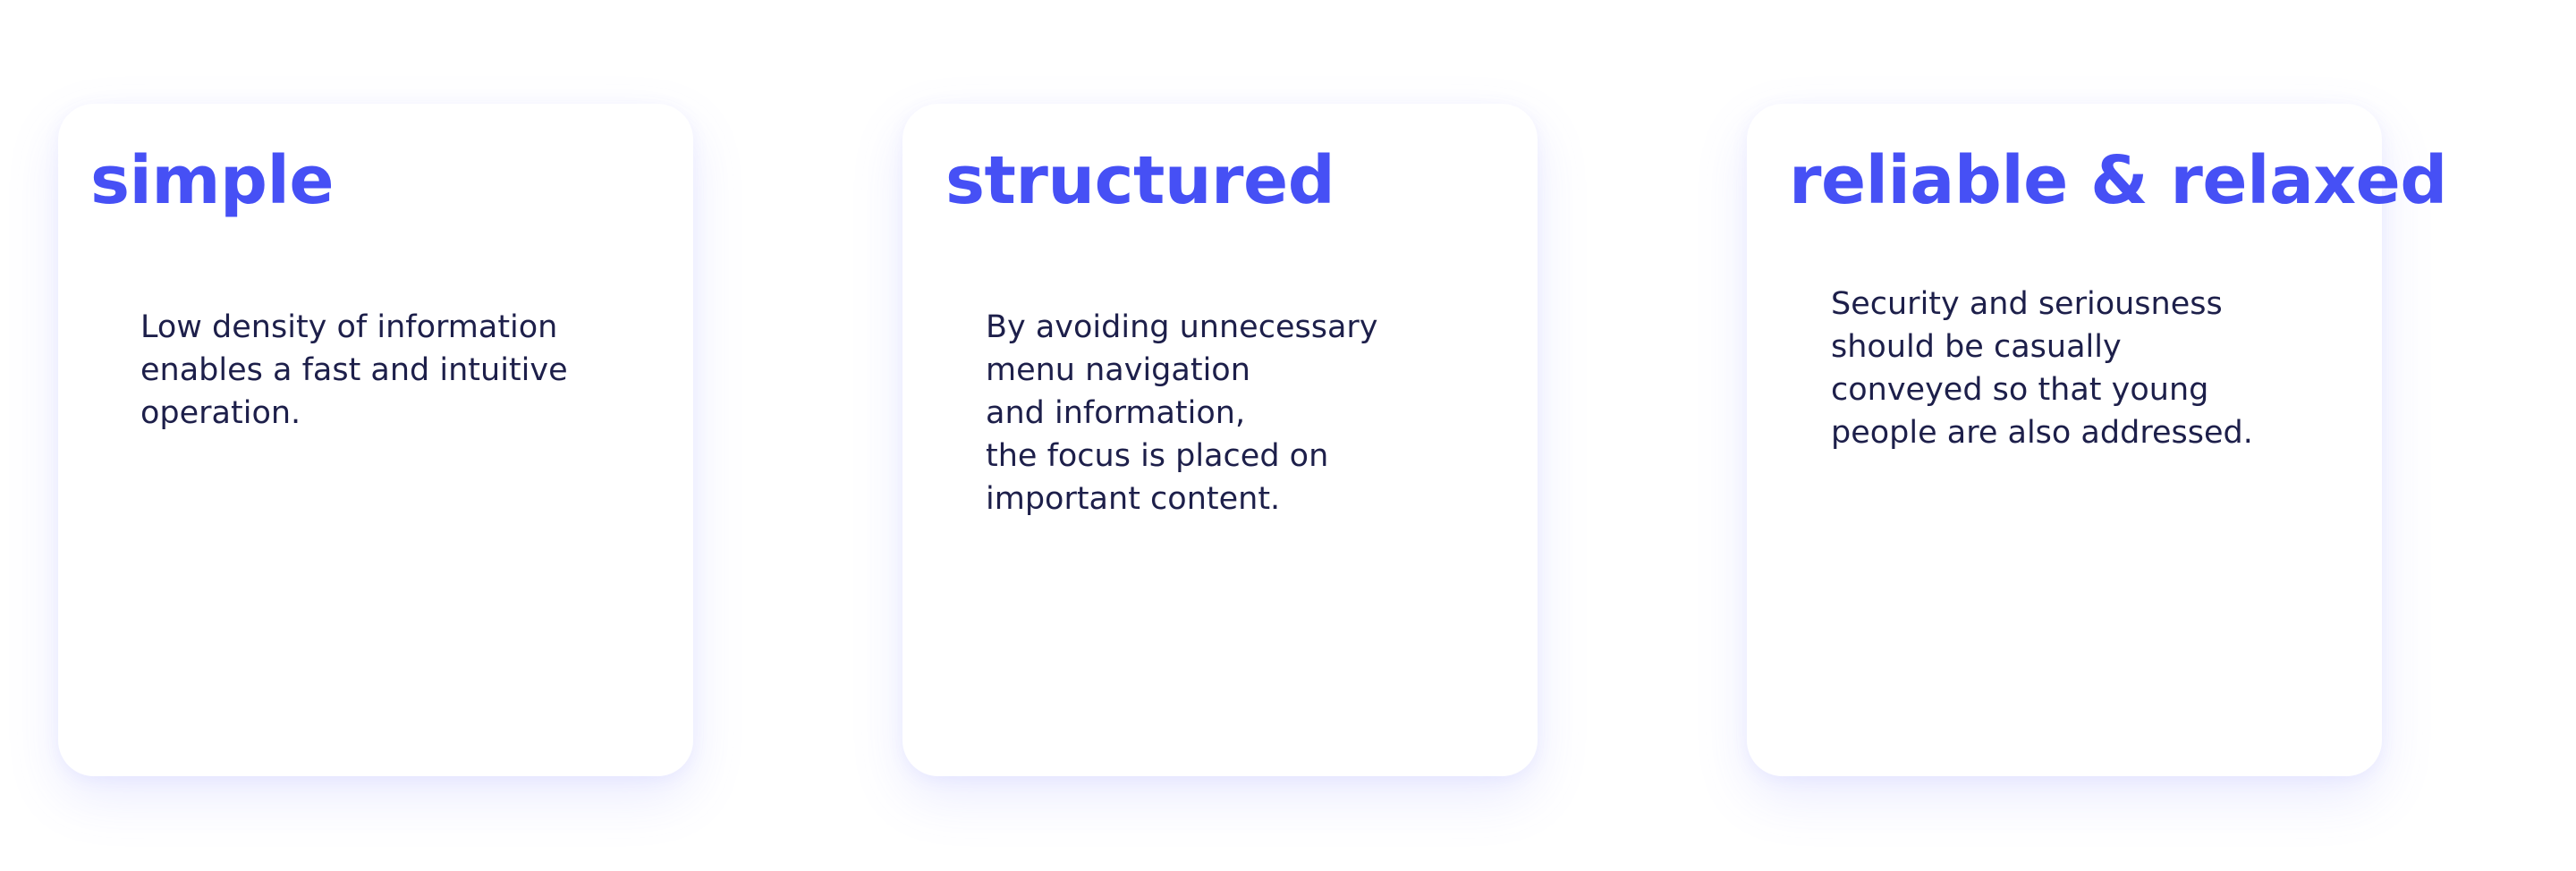  Describe the element at coordinates (2118, 180) in the screenshot. I see `card-title: reliable & relaxed` at that location.